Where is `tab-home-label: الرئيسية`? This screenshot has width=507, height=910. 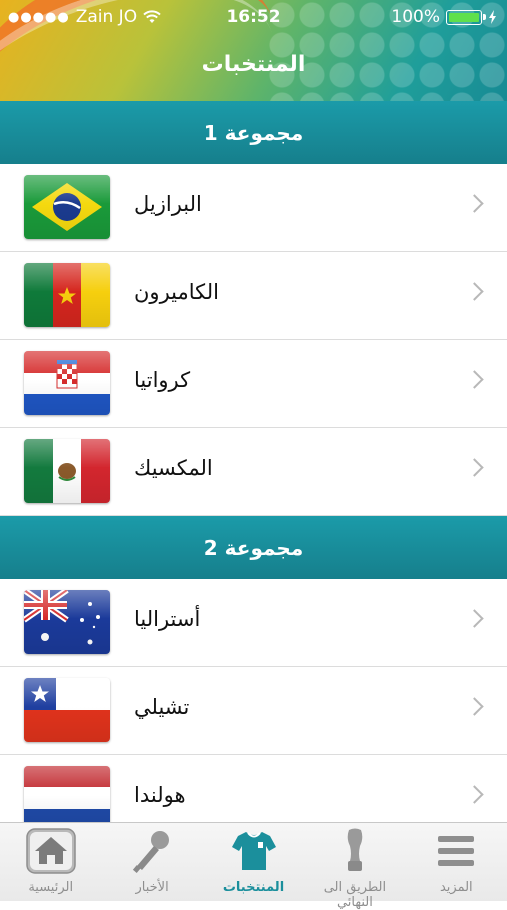
tab-home-label: الرئيسية is located at coordinates (51, 887).